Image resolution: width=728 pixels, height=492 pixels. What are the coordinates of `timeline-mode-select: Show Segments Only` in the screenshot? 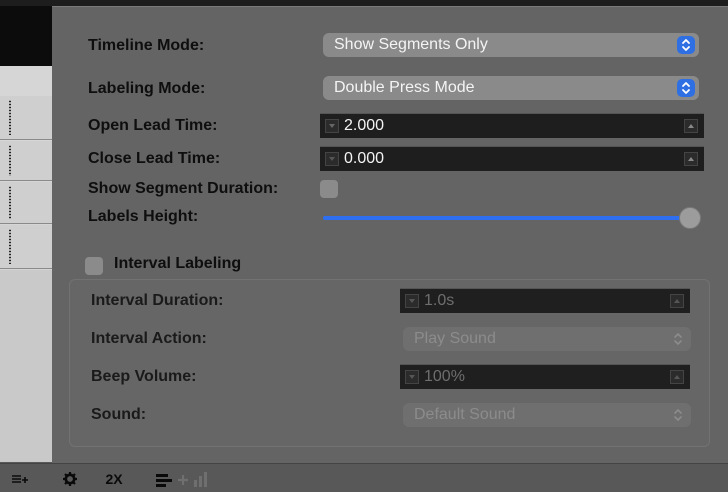 It's located at (511, 45).